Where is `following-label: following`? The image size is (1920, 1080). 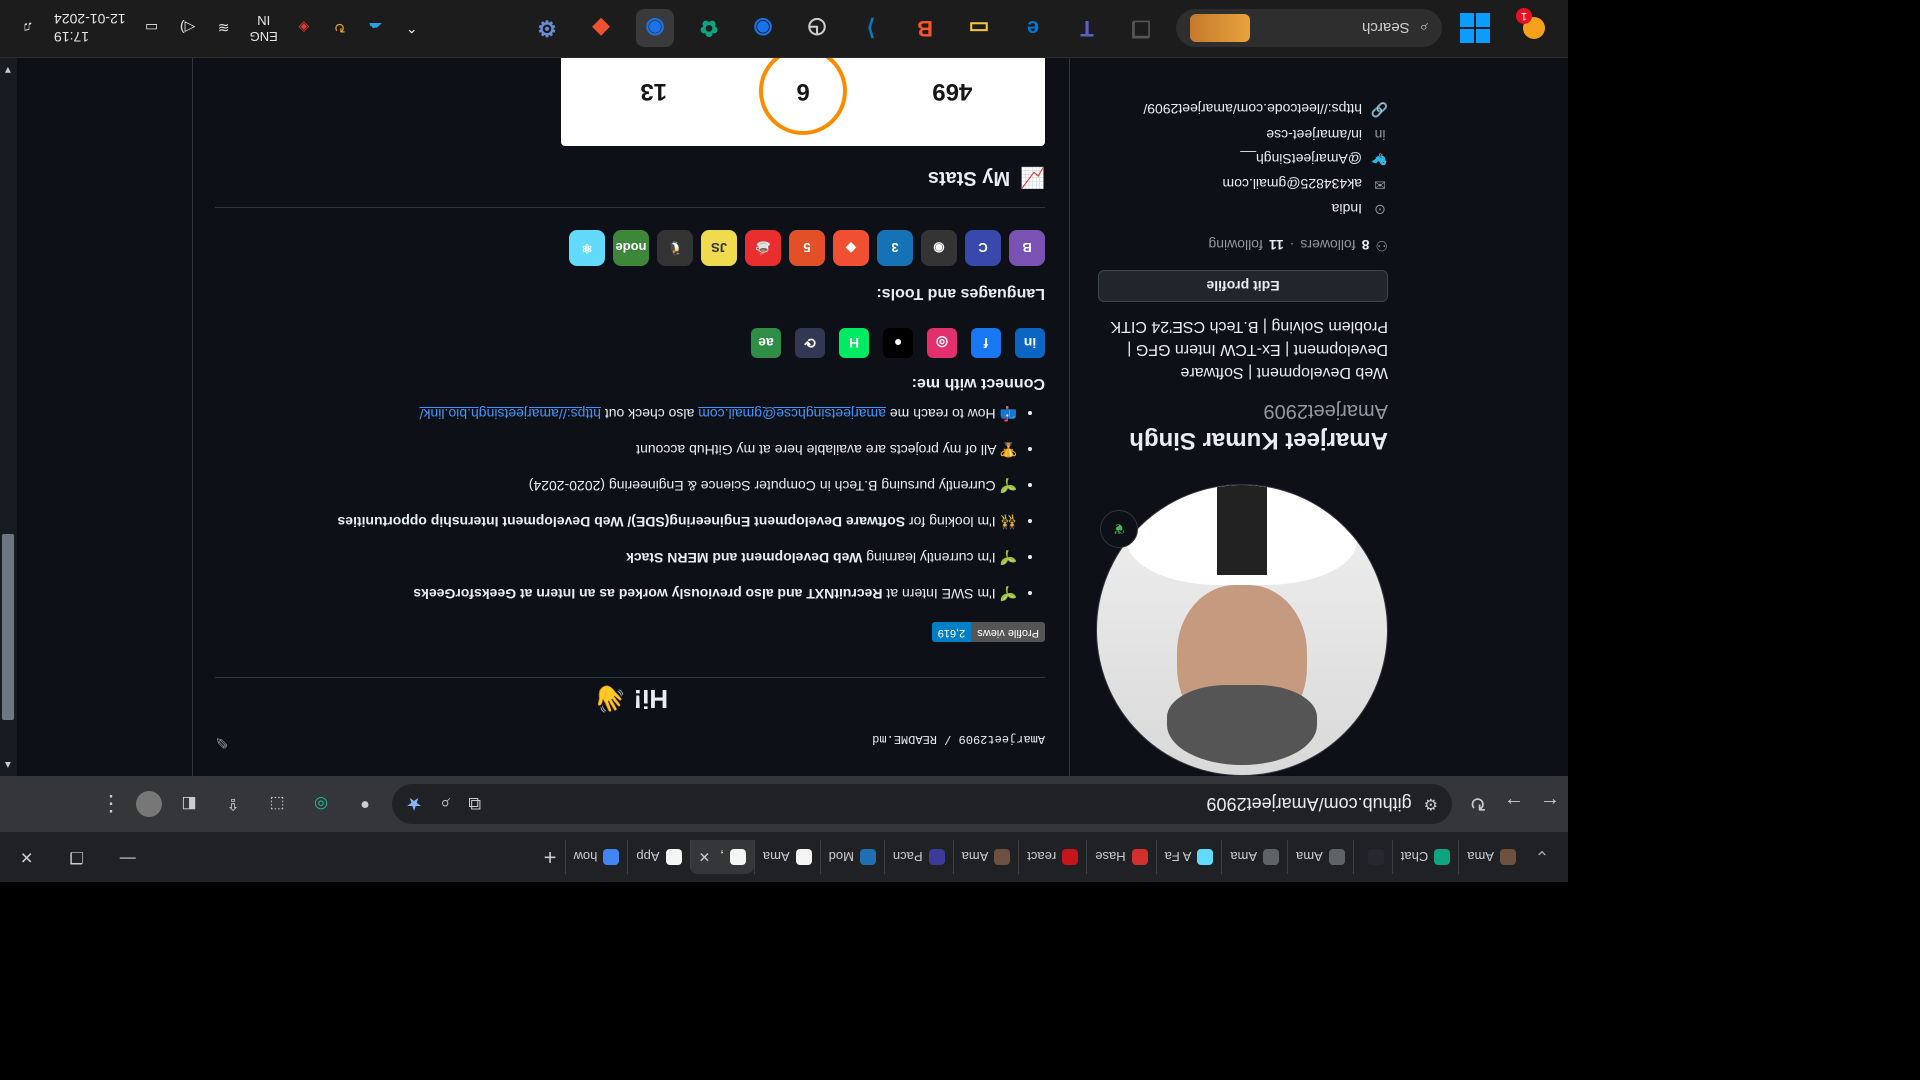
following-label: following is located at coordinates (1235, 246).